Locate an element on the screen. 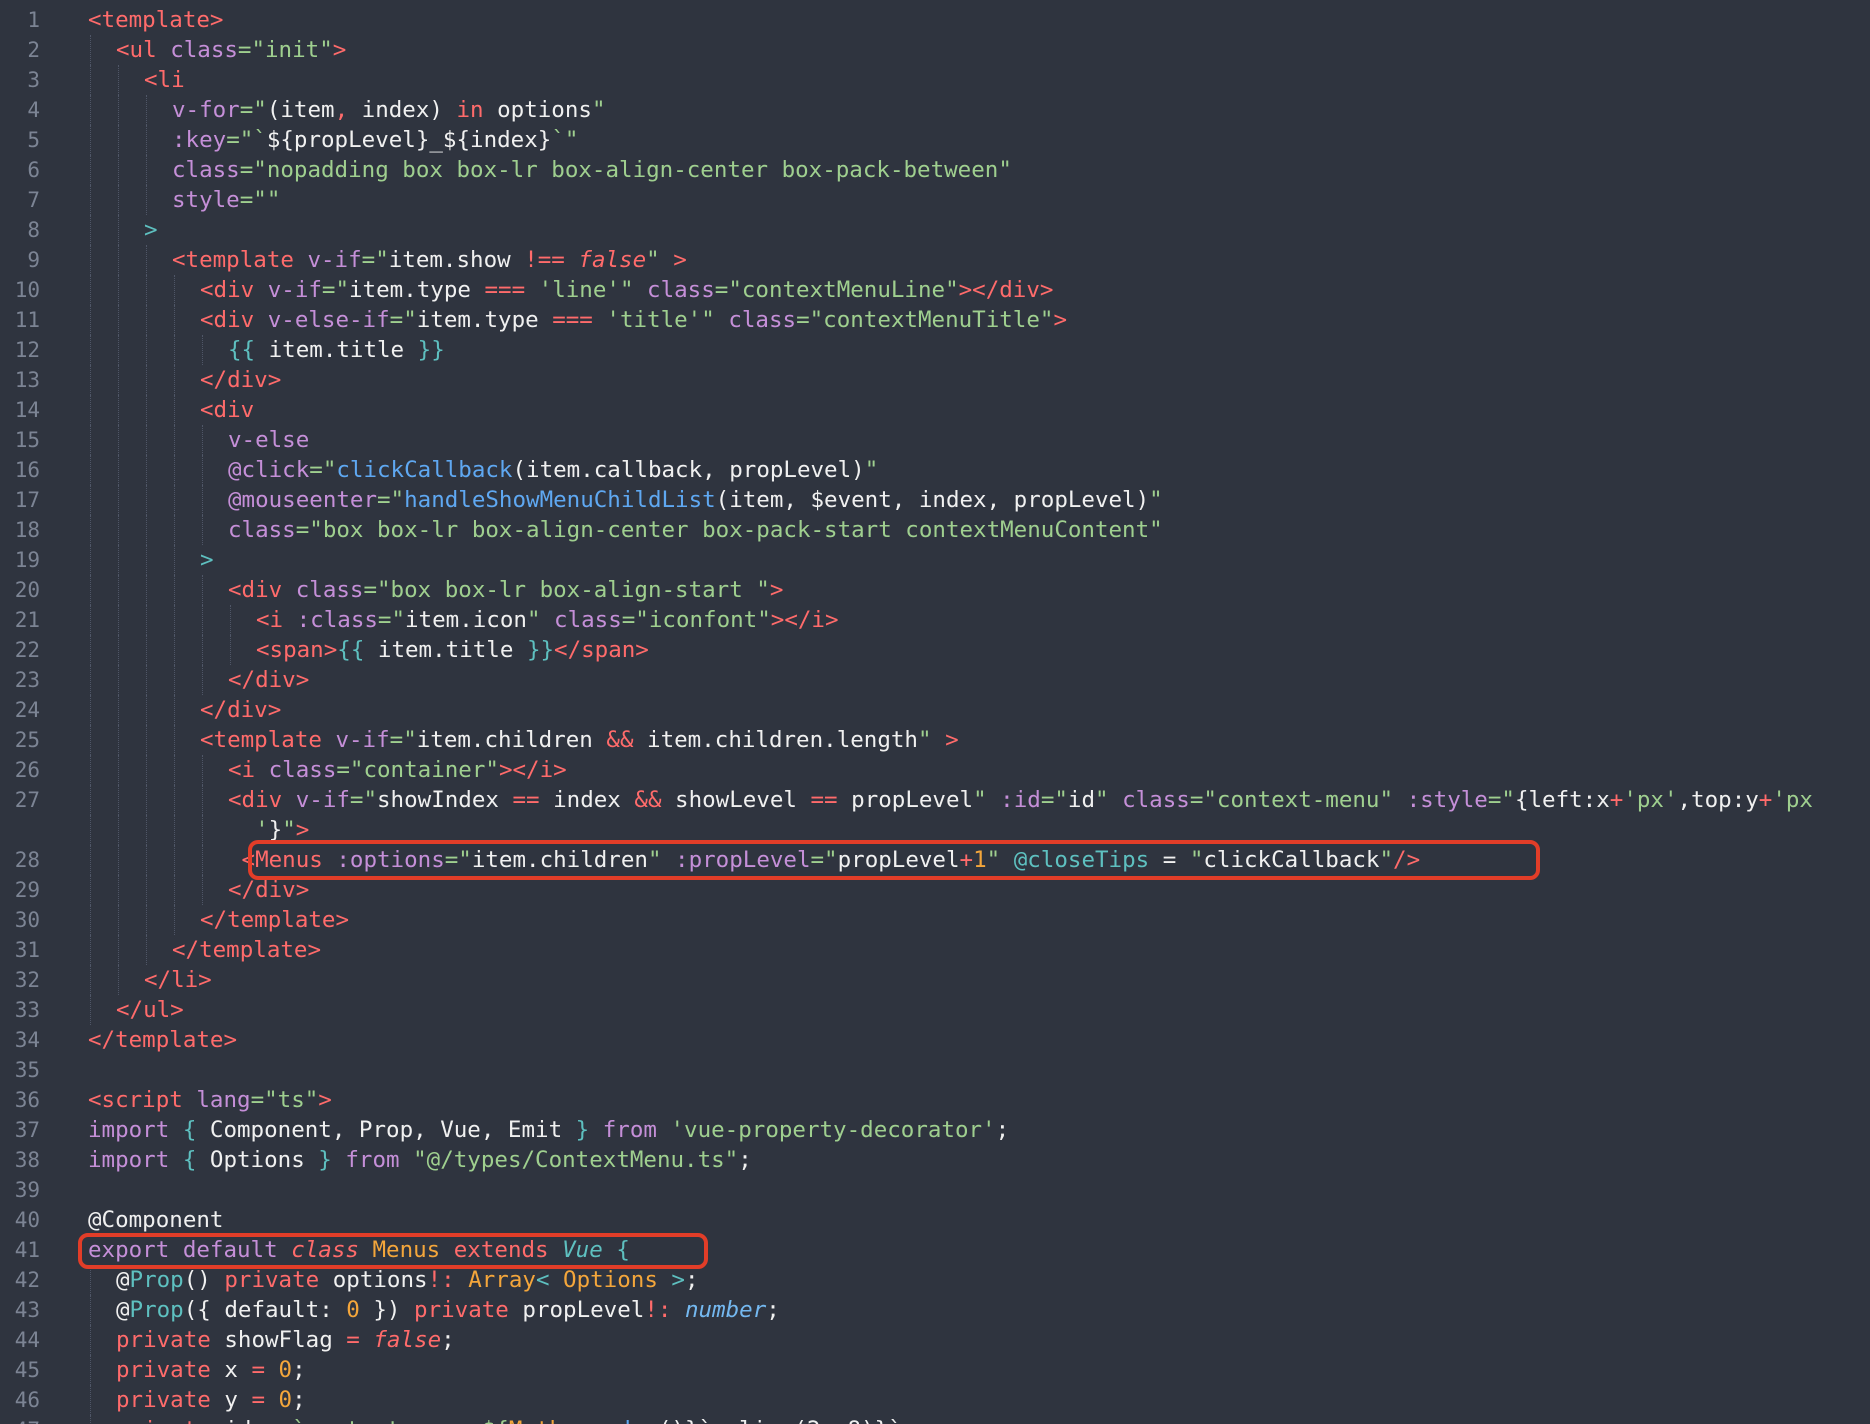  code-token: import is located at coordinates (129, 1160).